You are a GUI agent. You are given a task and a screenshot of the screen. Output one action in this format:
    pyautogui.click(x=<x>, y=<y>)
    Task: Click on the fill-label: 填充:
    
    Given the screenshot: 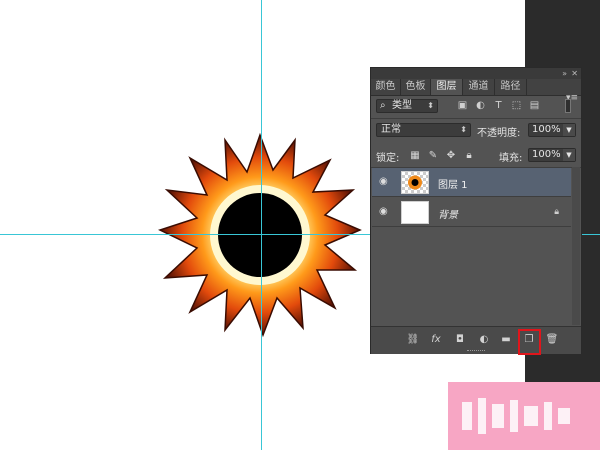 What is the action you would take?
    pyautogui.click(x=511, y=158)
    